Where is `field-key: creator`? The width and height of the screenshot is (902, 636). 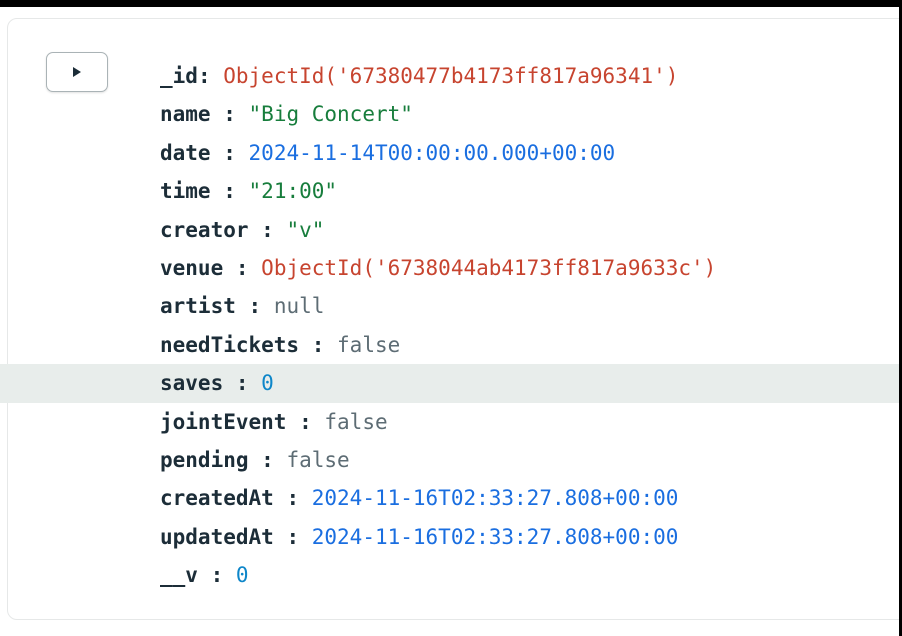
field-key: creator is located at coordinates (204, 229).